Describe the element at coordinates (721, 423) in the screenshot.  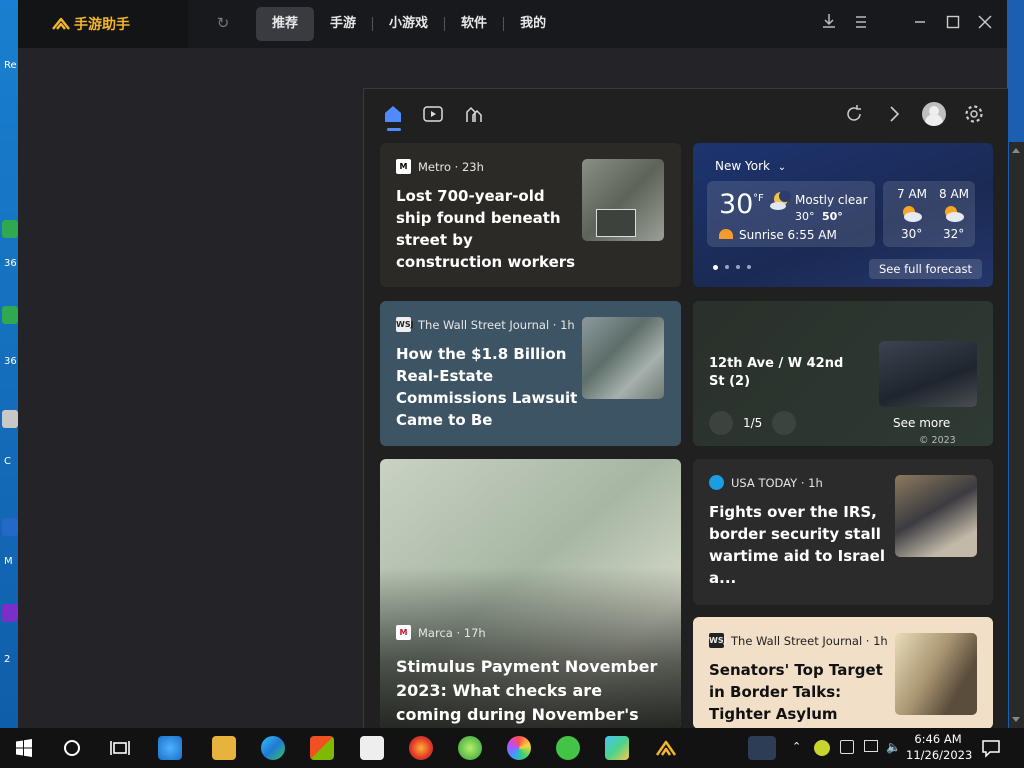
I see `previous-button` at that location.